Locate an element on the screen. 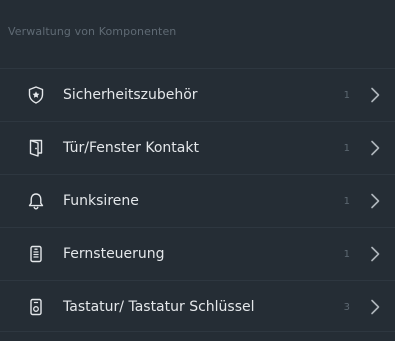  door-icon is located at coordinates (36, 148).